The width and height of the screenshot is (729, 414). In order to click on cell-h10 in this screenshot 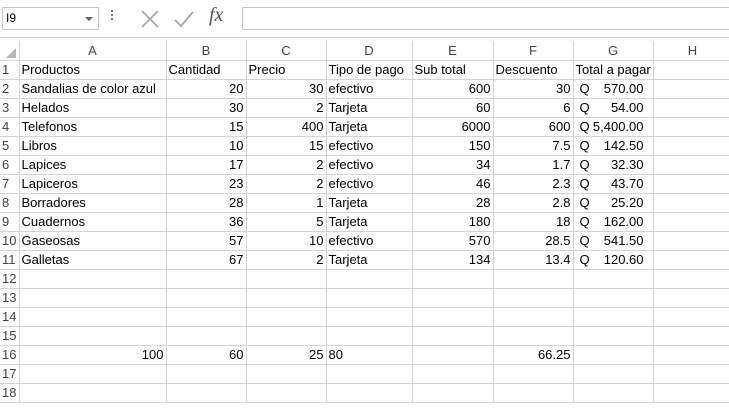, I will do `click(691, 241)`.